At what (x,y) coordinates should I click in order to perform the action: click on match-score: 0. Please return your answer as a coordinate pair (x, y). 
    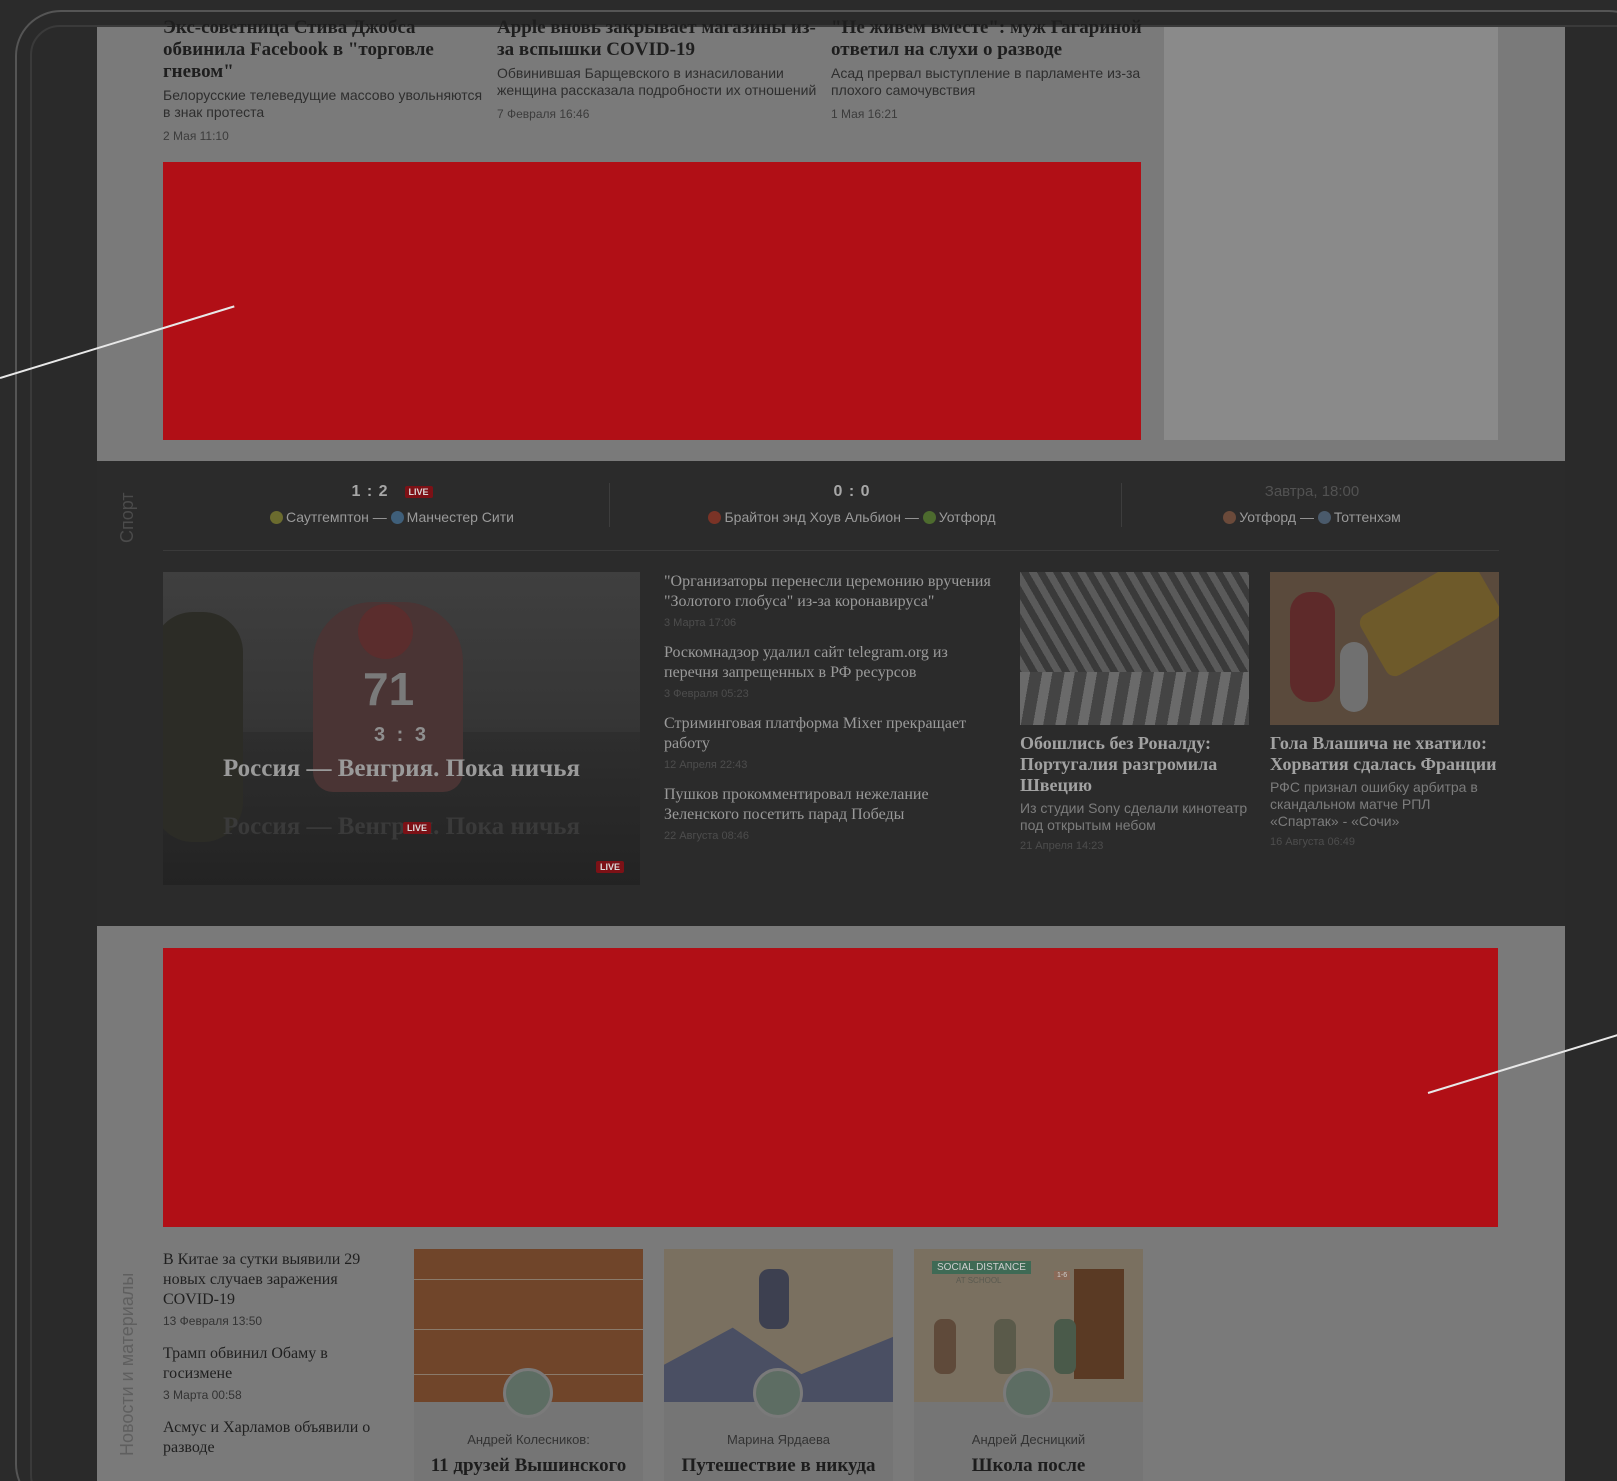
    Looking at the image, I should click on (852, 491).